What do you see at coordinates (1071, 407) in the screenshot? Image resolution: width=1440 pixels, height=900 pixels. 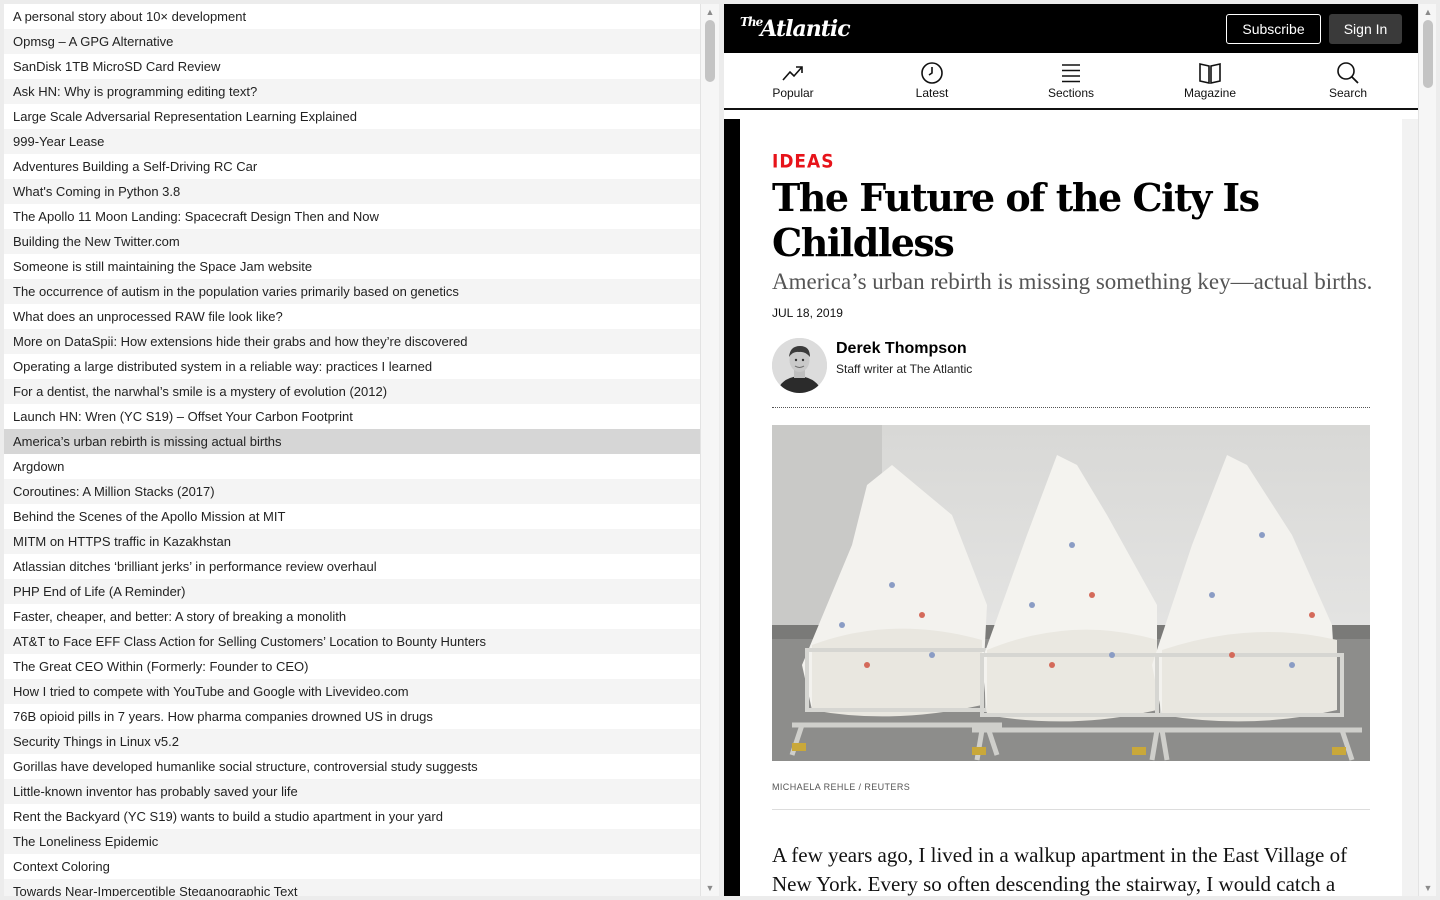 I see `byline-divider` at bounding box center [1071, 407].